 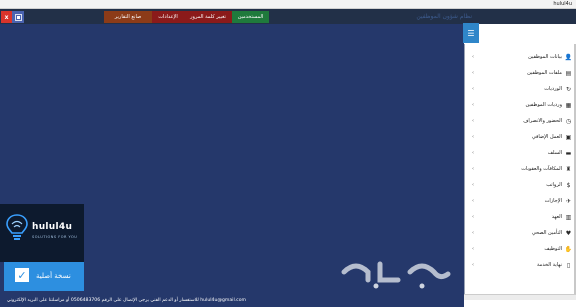 What do you see at coordinates (520, 233) in the screenshot?
I see `sidebar-item-health-insurance: ‹ التأمين الصحي ♥` at bounding box center [520, 233].